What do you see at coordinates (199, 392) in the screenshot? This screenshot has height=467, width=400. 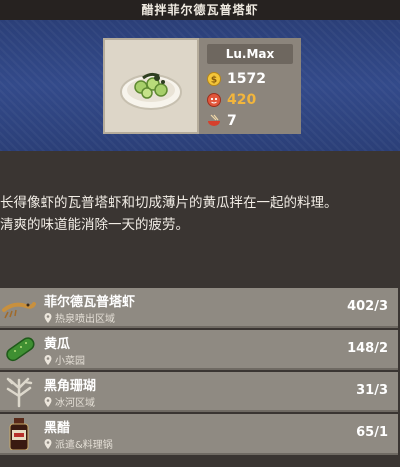 I see `ingredient-row-coral: 黑角珊瑚 冰河区域 31/3` at bounding box center [199, 392].